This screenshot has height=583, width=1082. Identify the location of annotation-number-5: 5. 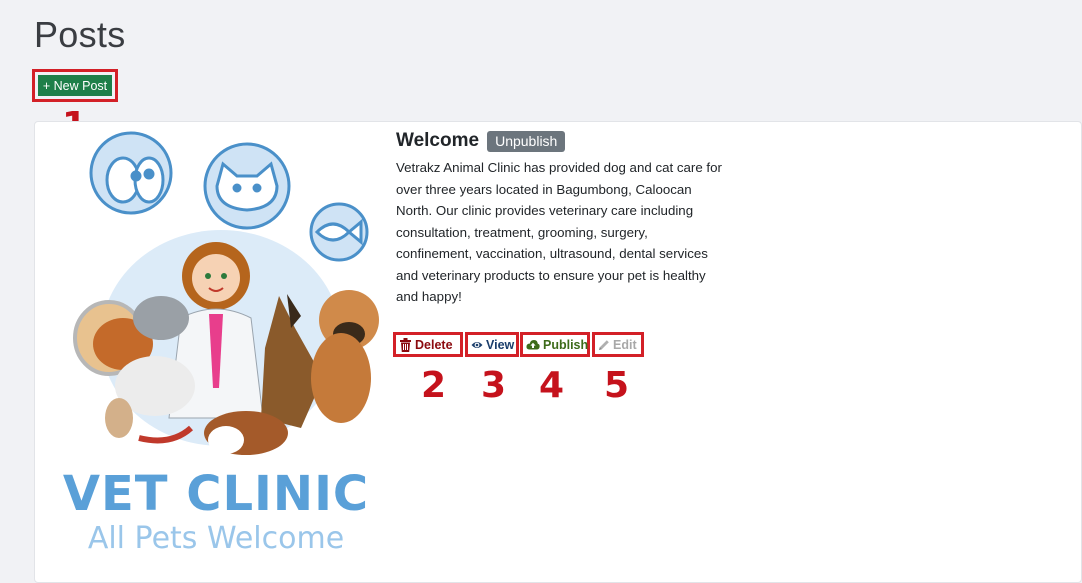
(617, 385).